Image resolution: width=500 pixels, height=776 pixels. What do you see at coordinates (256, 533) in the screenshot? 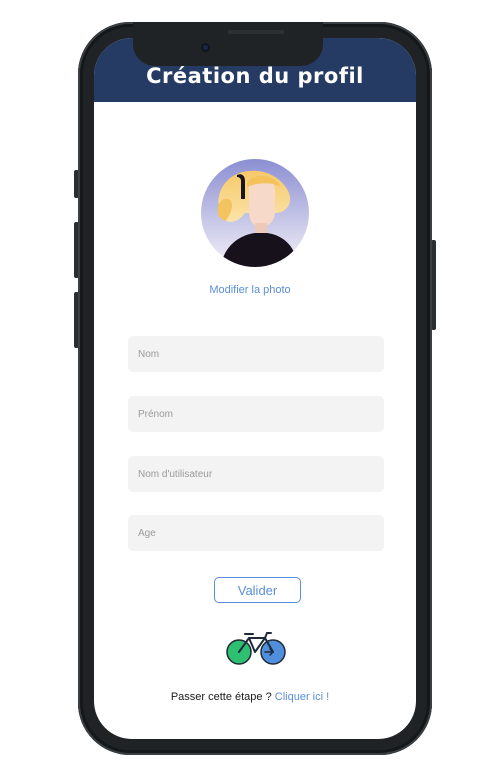
I see `age-field` at bounding box center [256, 533].